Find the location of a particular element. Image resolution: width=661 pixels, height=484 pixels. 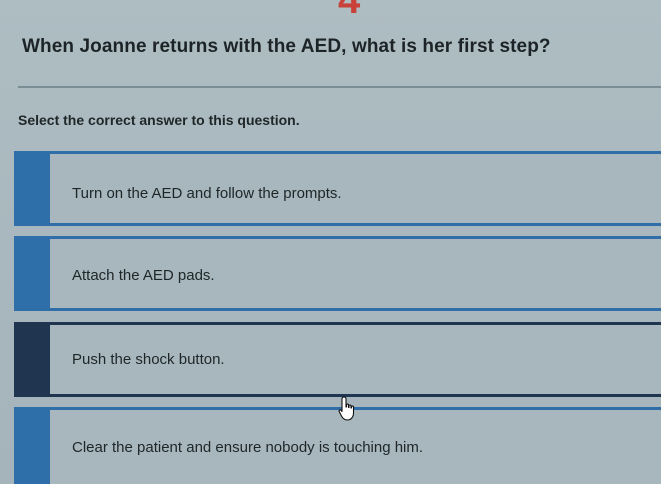

question-number: 4 is located at coordinates (361, 11).